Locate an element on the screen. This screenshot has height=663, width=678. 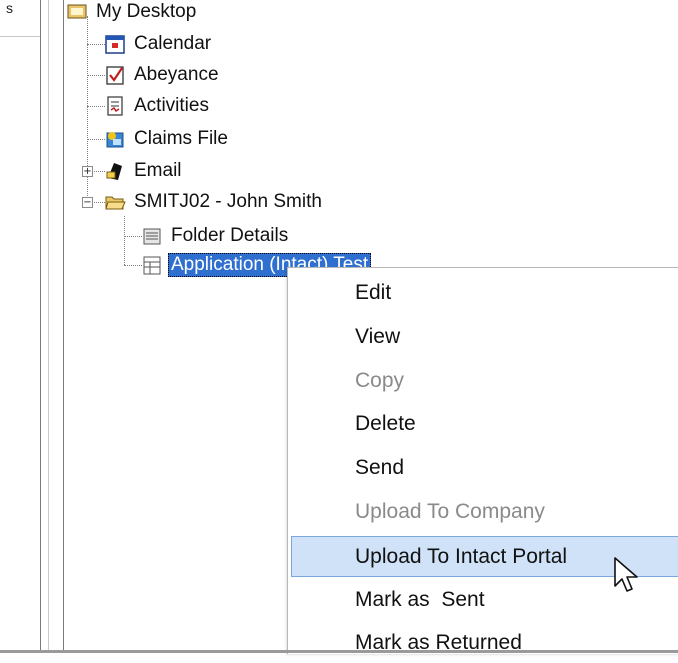
tree-item-label: Email is located at coordinates (158, 170).